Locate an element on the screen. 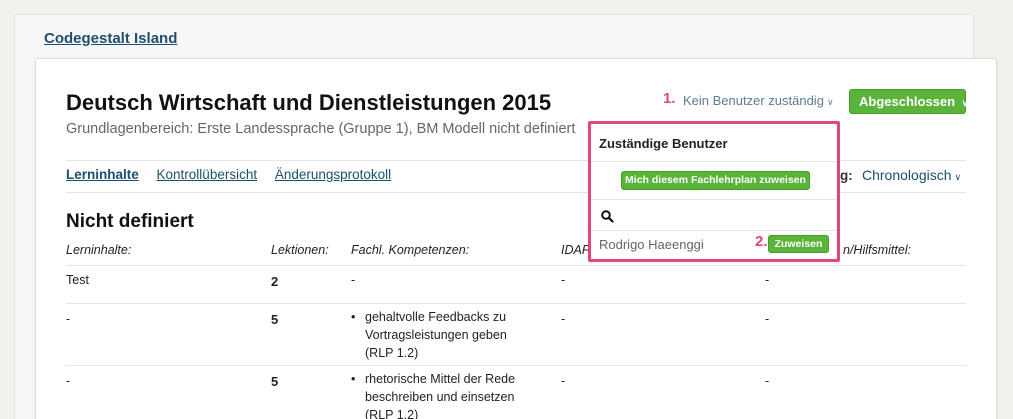  tab-lerninhalte: Lerninhalte is located at coordinates (102, 174).